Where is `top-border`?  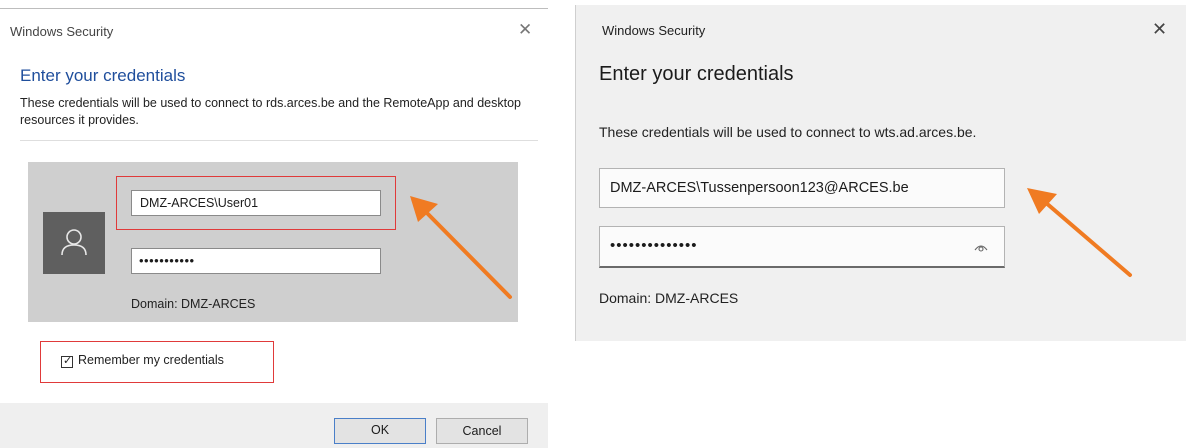
top-border is located at coordinates (274, 8).